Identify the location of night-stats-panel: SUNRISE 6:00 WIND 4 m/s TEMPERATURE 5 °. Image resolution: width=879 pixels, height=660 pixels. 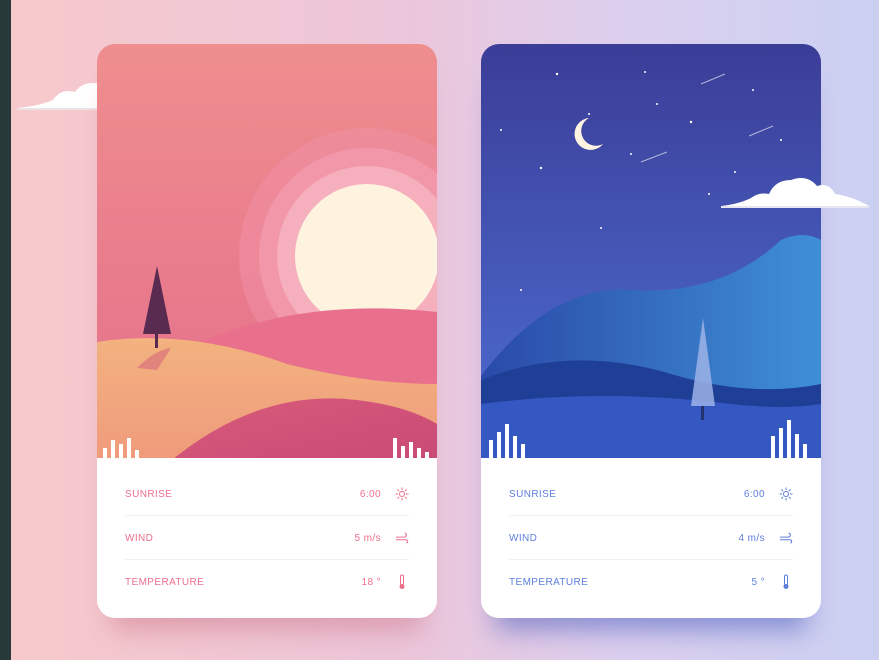
(651, 538).